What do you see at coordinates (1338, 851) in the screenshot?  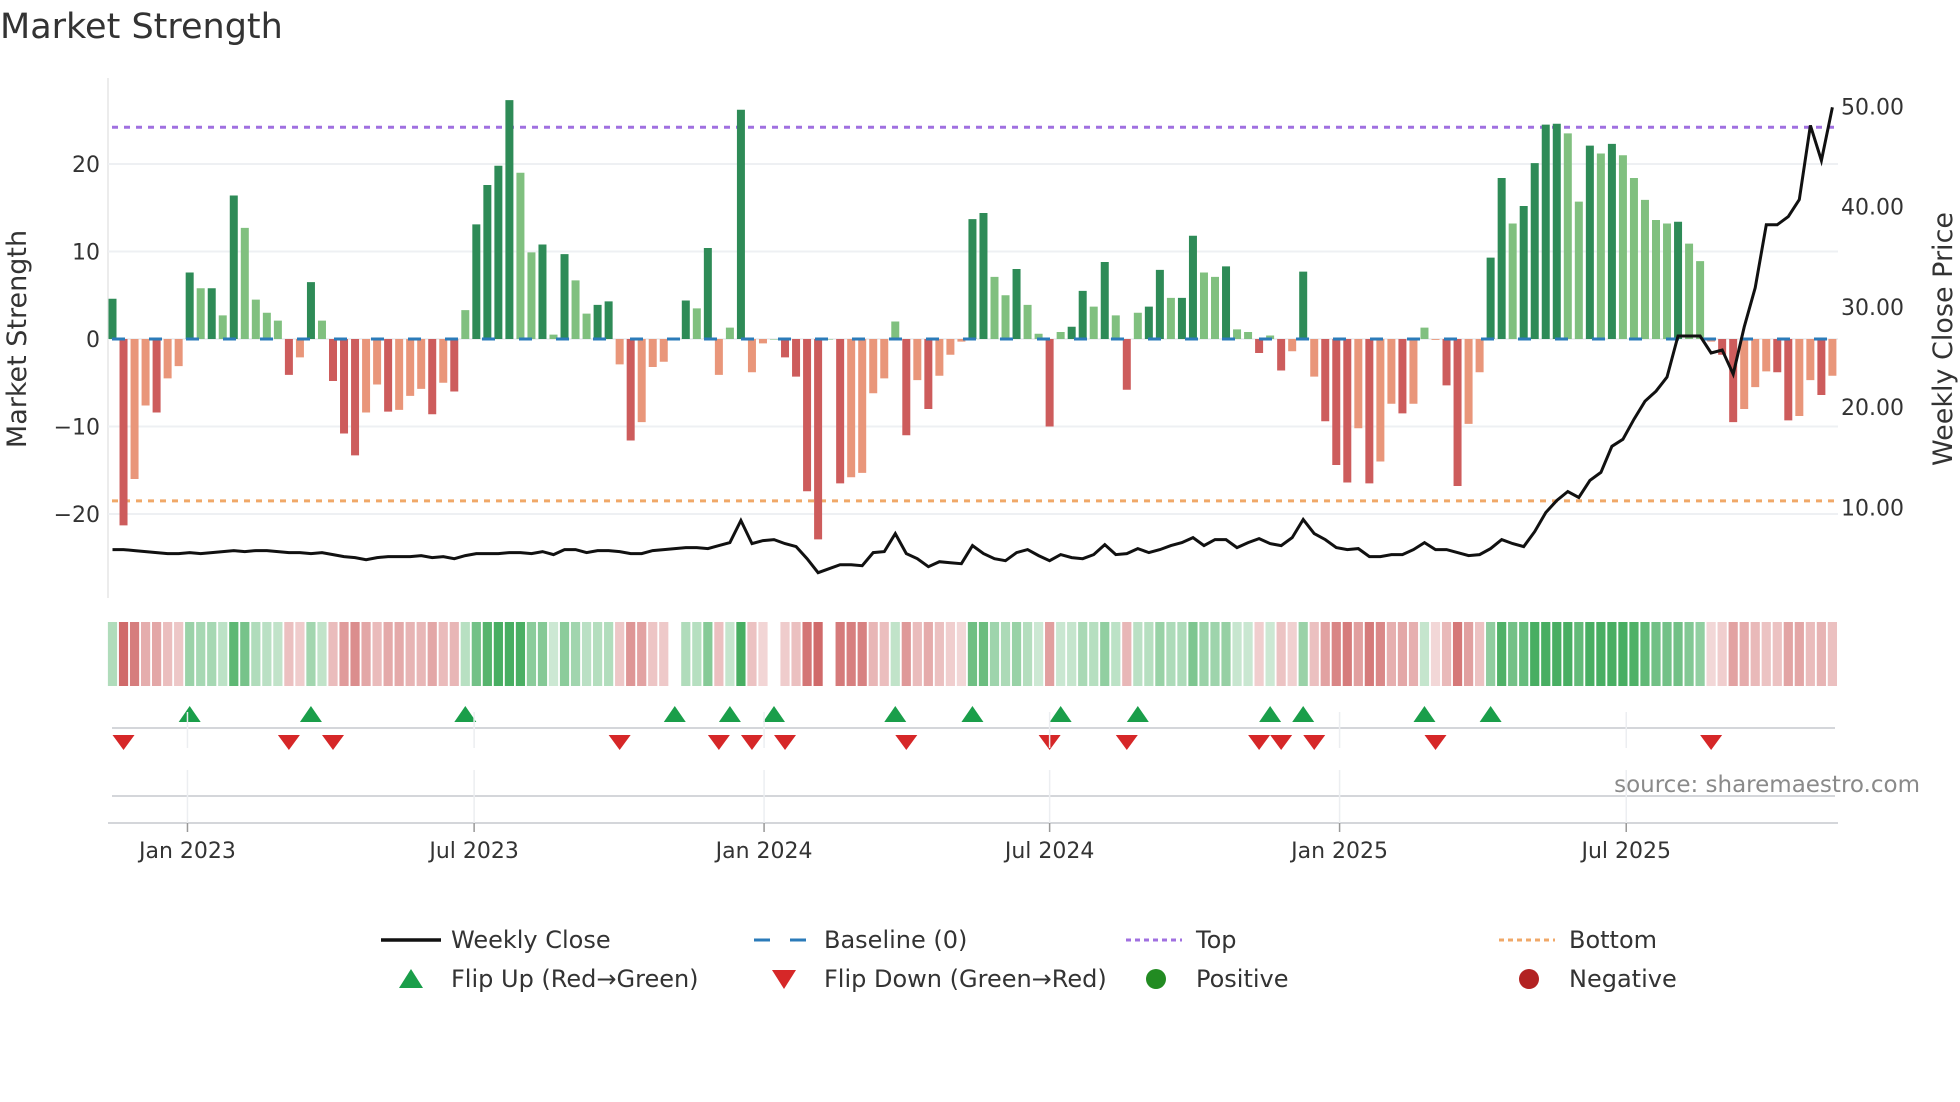 I see `x-tick-label: Jan 2025` at bounding box center [1338, 851].